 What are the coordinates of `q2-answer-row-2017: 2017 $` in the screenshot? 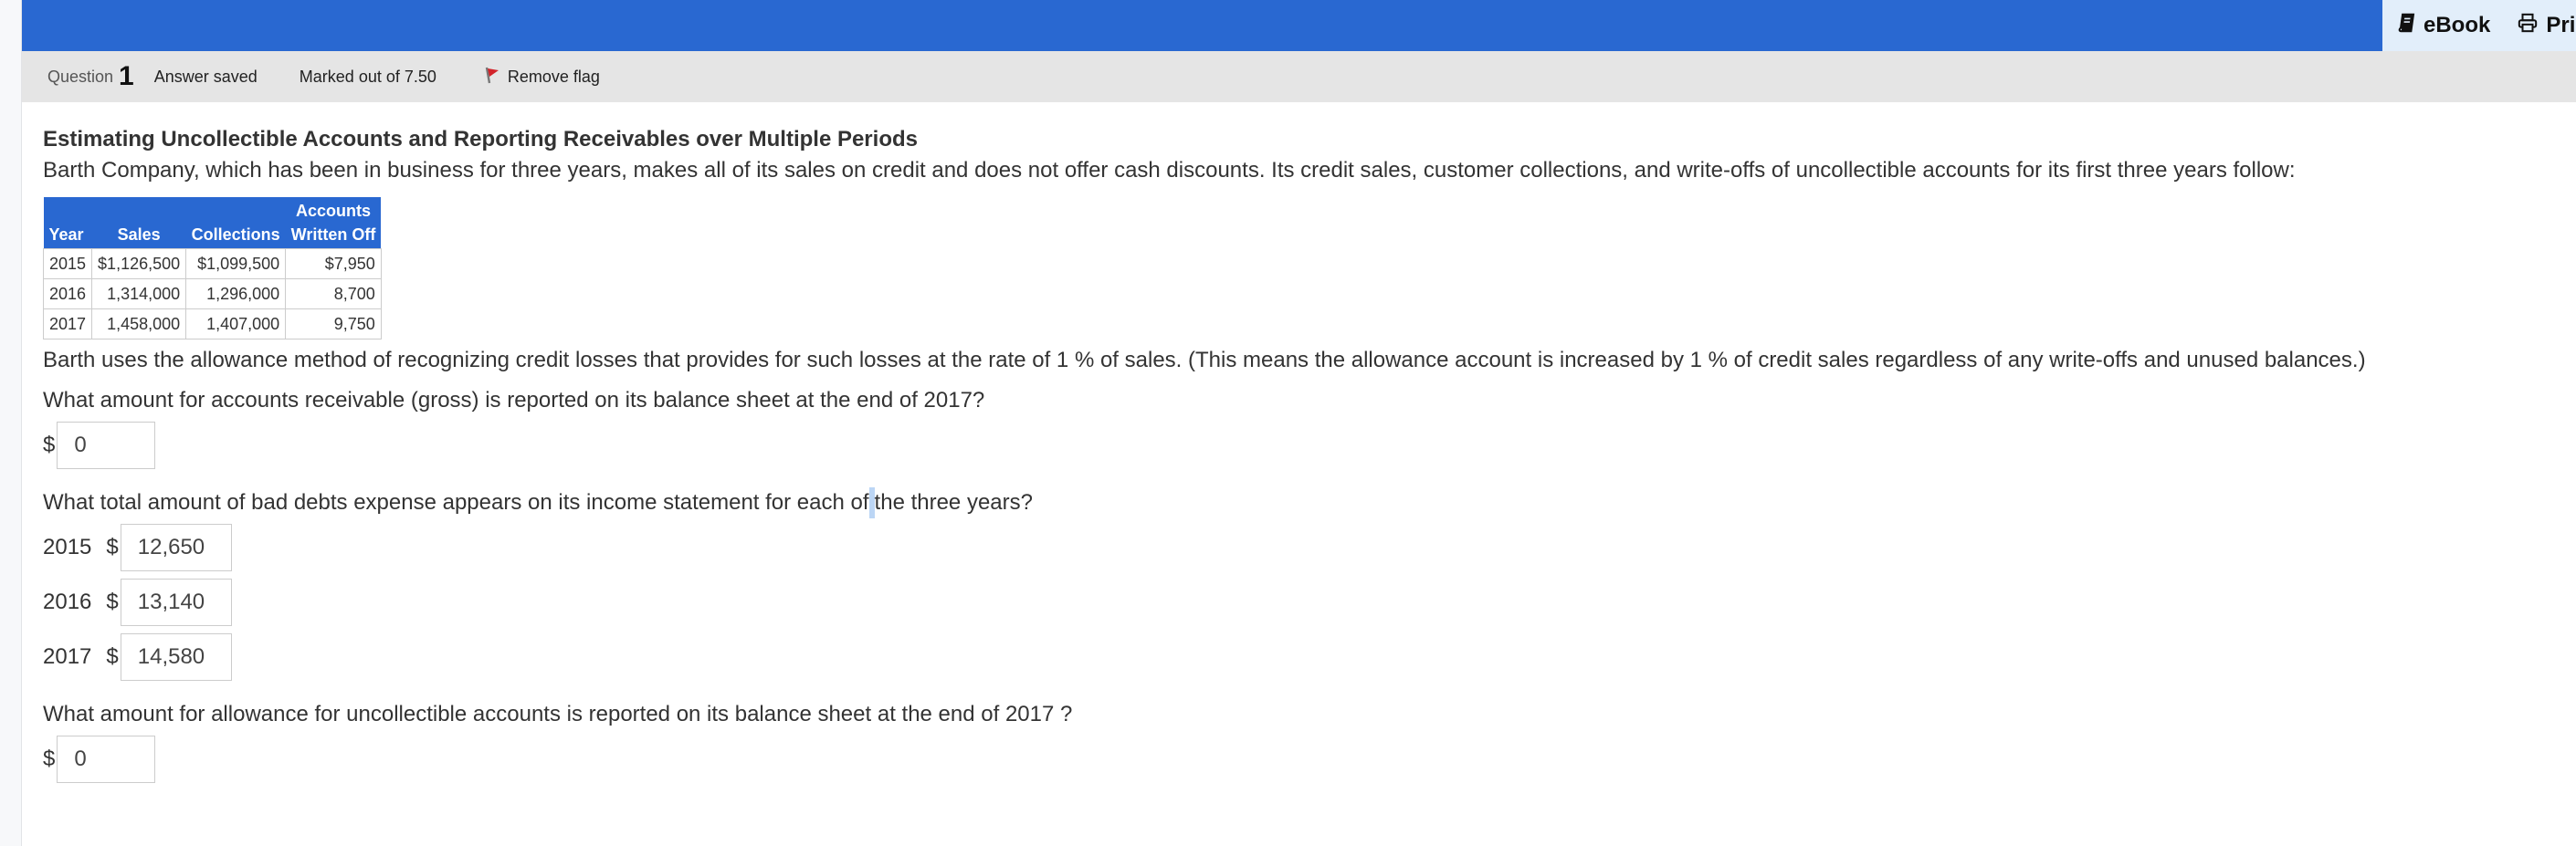 It's located at (1294, 657).